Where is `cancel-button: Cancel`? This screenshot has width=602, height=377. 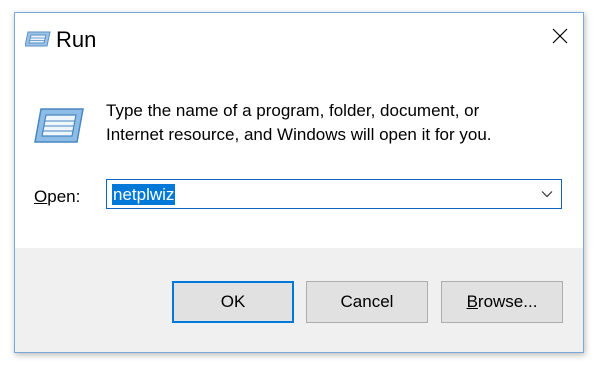
cancel-button: Cancel is located at coordinates (367, 302).